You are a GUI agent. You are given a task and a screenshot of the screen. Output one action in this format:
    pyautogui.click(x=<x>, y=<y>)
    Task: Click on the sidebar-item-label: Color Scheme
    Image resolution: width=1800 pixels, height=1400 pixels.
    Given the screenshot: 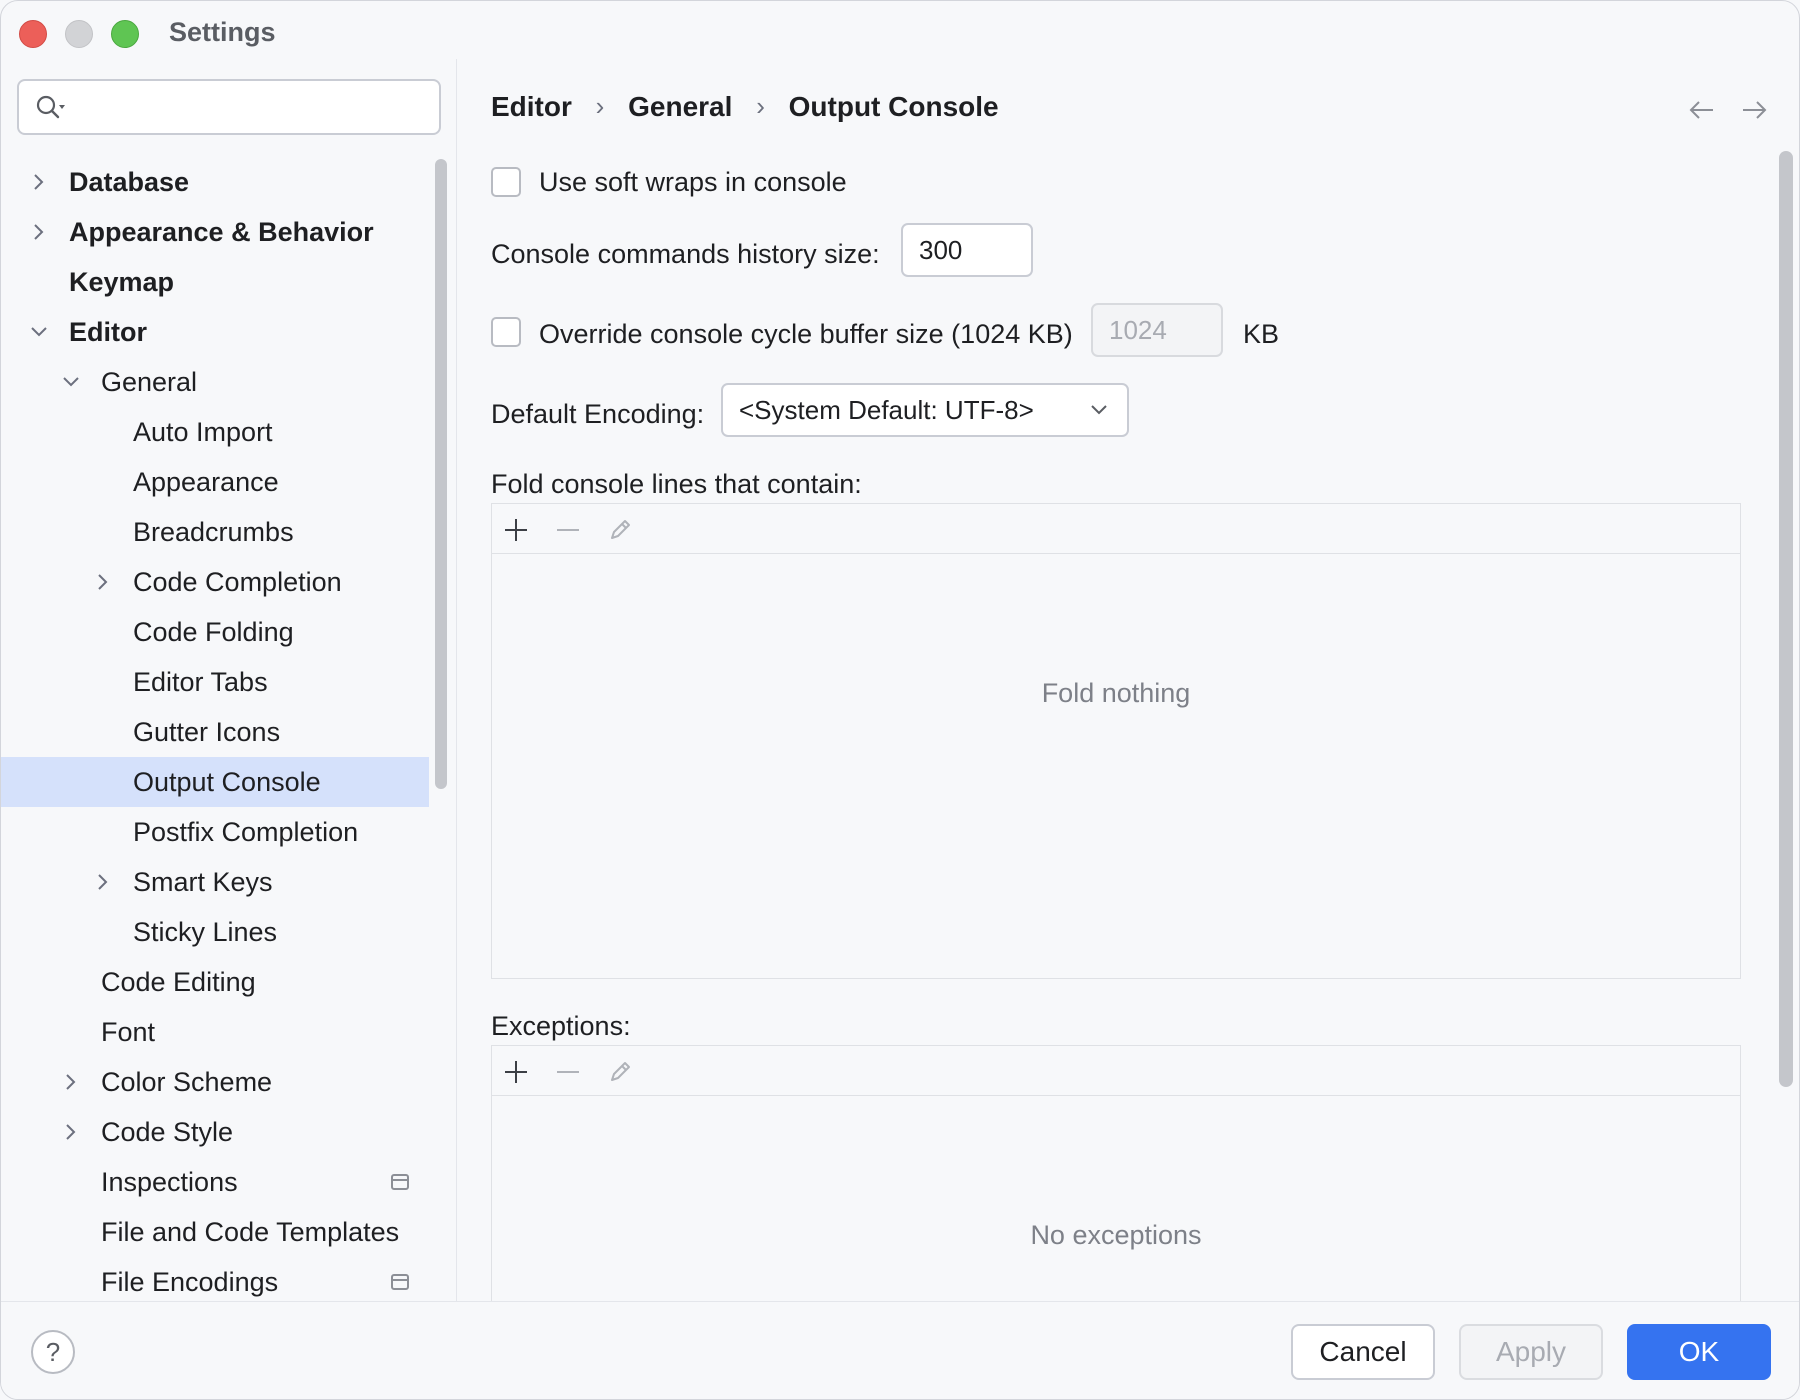 What is the action you would take?
    pyautogui.click(x=187, y=1082)
    